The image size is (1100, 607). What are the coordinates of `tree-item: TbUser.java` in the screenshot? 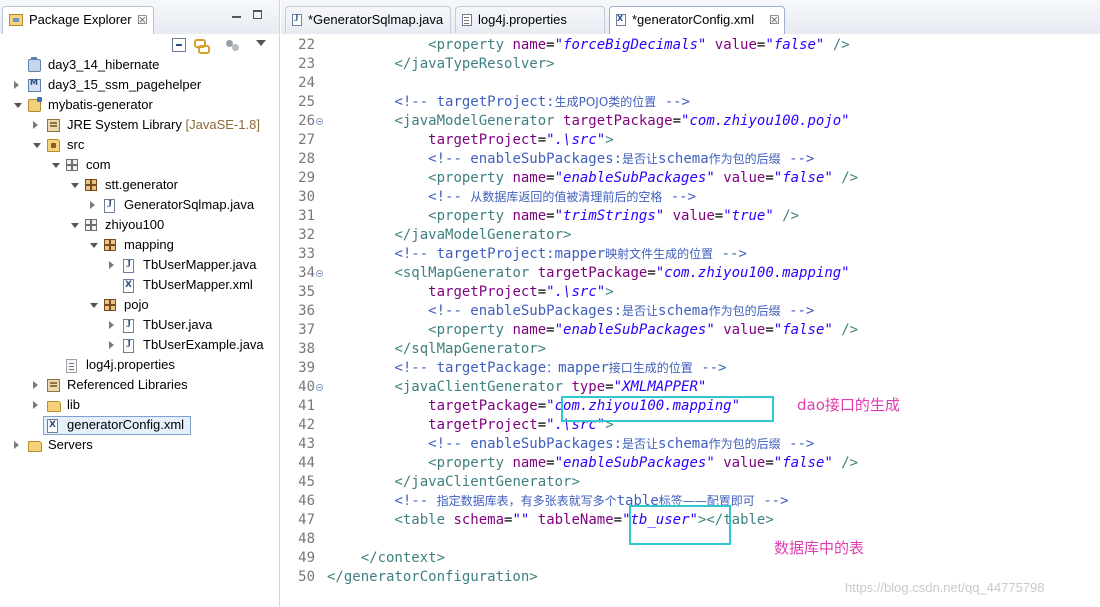 It's located at (139, 326).